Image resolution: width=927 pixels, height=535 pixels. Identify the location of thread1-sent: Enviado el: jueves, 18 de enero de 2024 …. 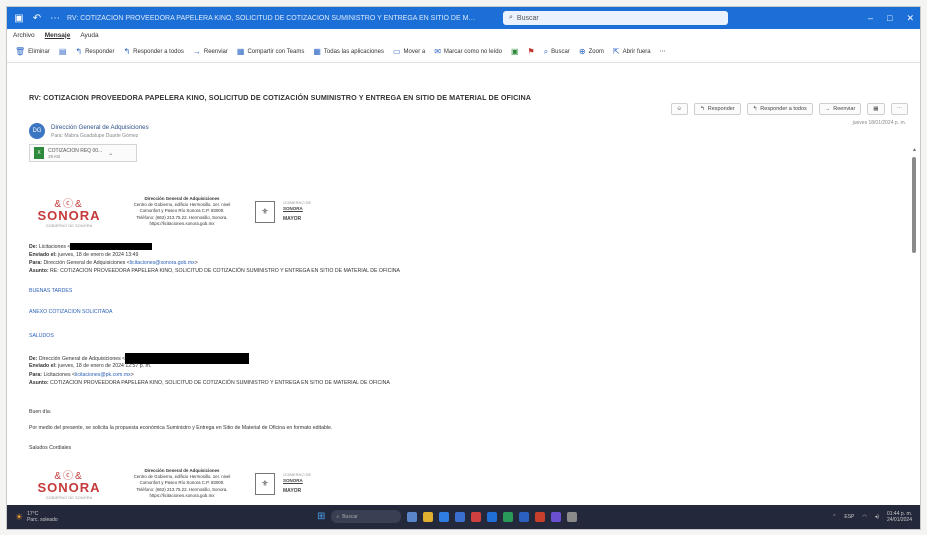
(84, 255).